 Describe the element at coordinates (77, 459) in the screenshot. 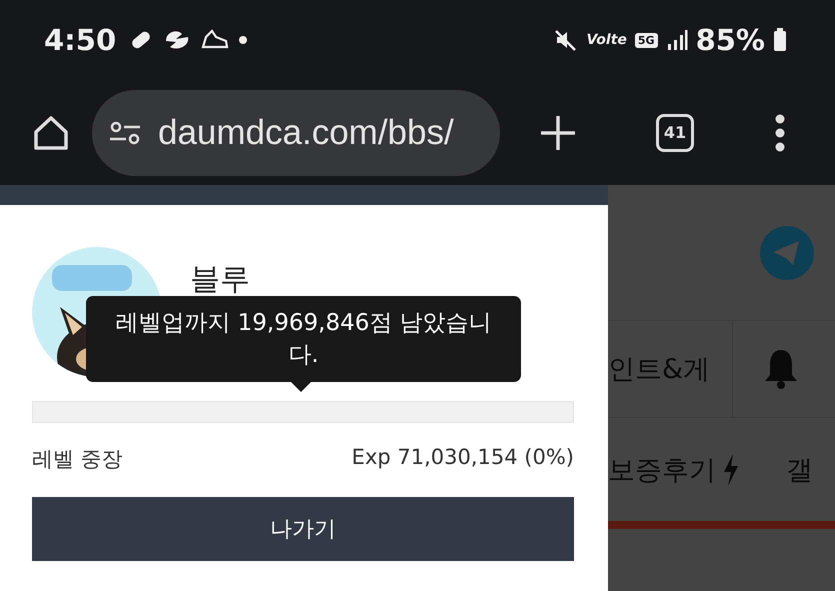

I see `level-label: 레벨 중장` at that location.